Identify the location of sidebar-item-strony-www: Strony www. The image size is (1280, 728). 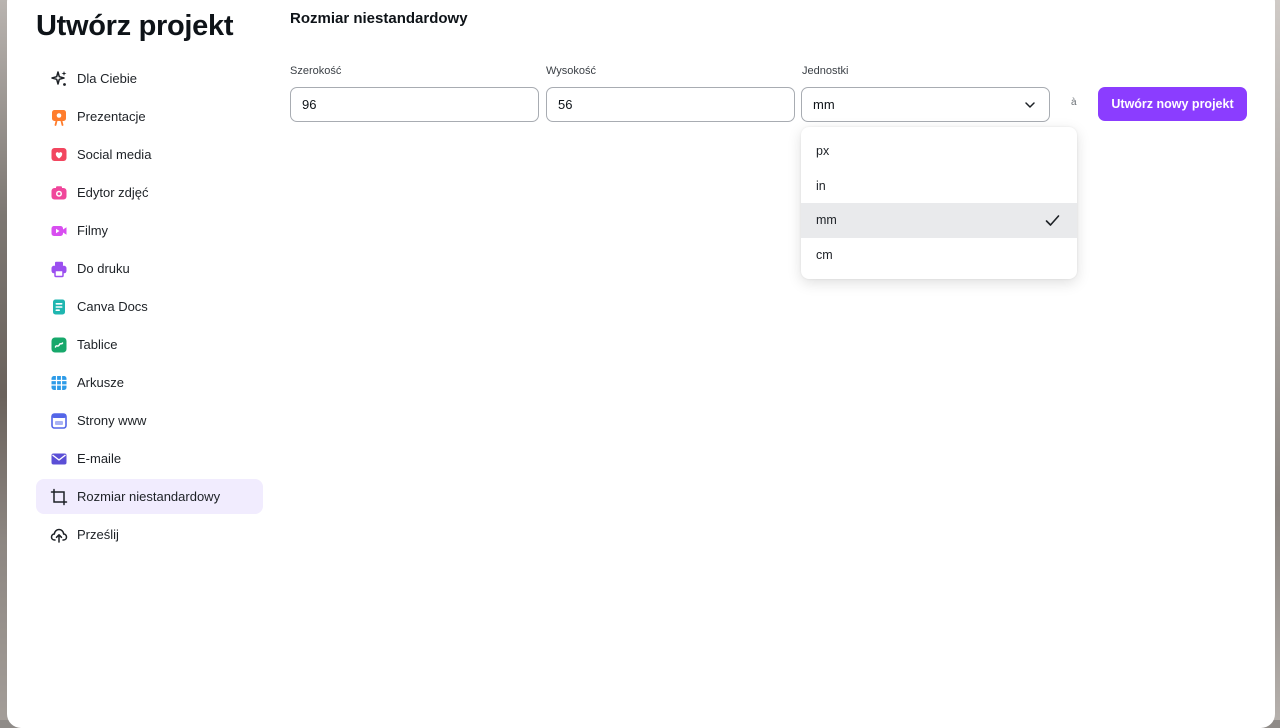
(149, 420).